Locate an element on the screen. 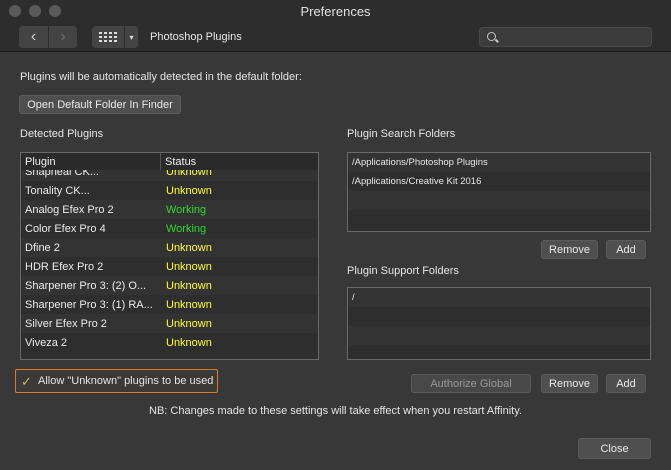 The image size is (671, 470). back-button: ‹ is located at coordinates (33, 37).